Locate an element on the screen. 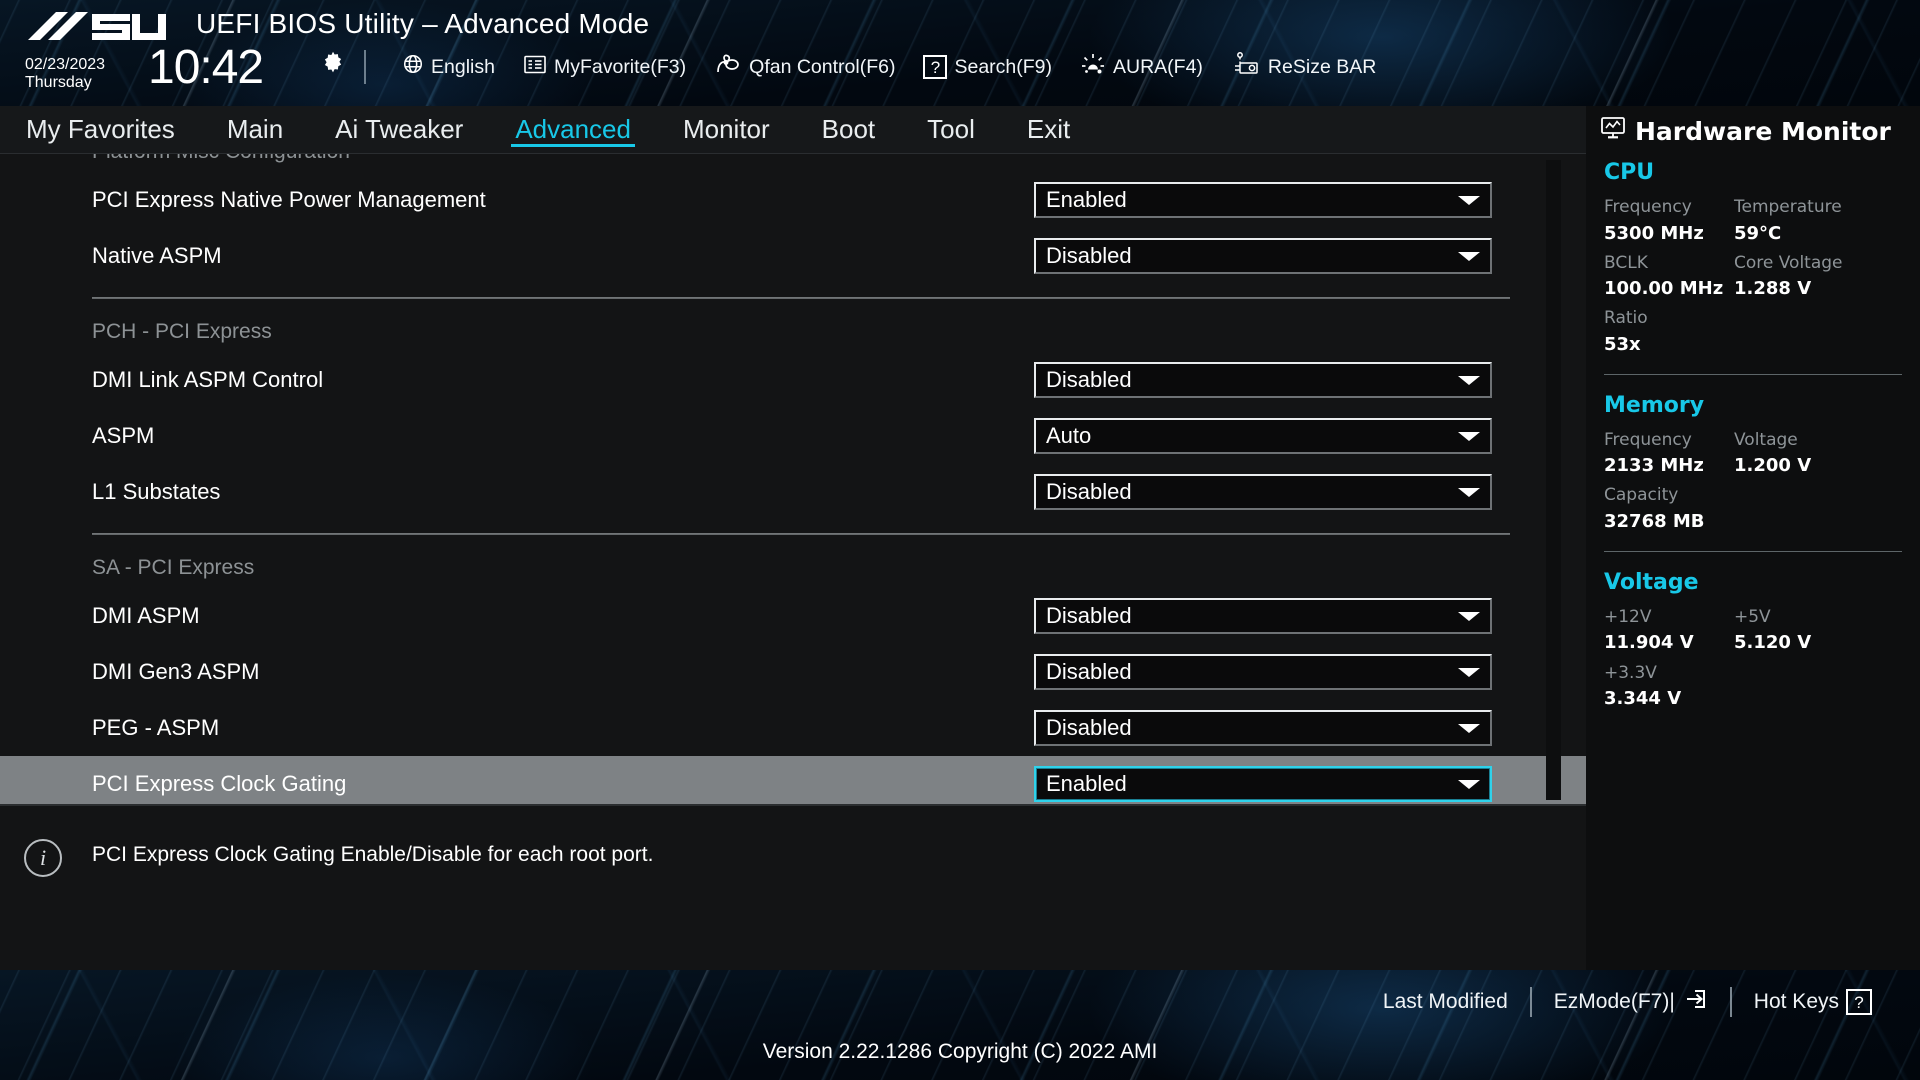  hm-metric: +3.3V 3.344 V is located at coordinates (1669, 687).